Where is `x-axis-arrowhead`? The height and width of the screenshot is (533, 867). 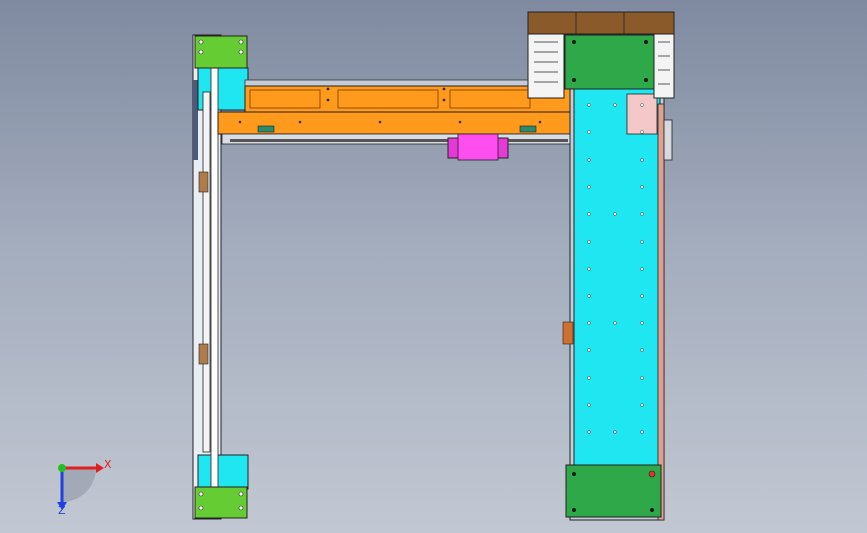 x-axis-arrowhead is located at coordinates (100, 468).